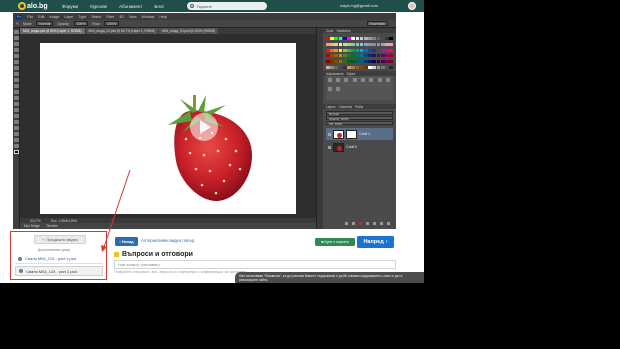 The image size is (620, 349). What do you see at coordinates (16, 152) in the screenshot?
I see `color-swap-icon` at bounding box center [16, 152].